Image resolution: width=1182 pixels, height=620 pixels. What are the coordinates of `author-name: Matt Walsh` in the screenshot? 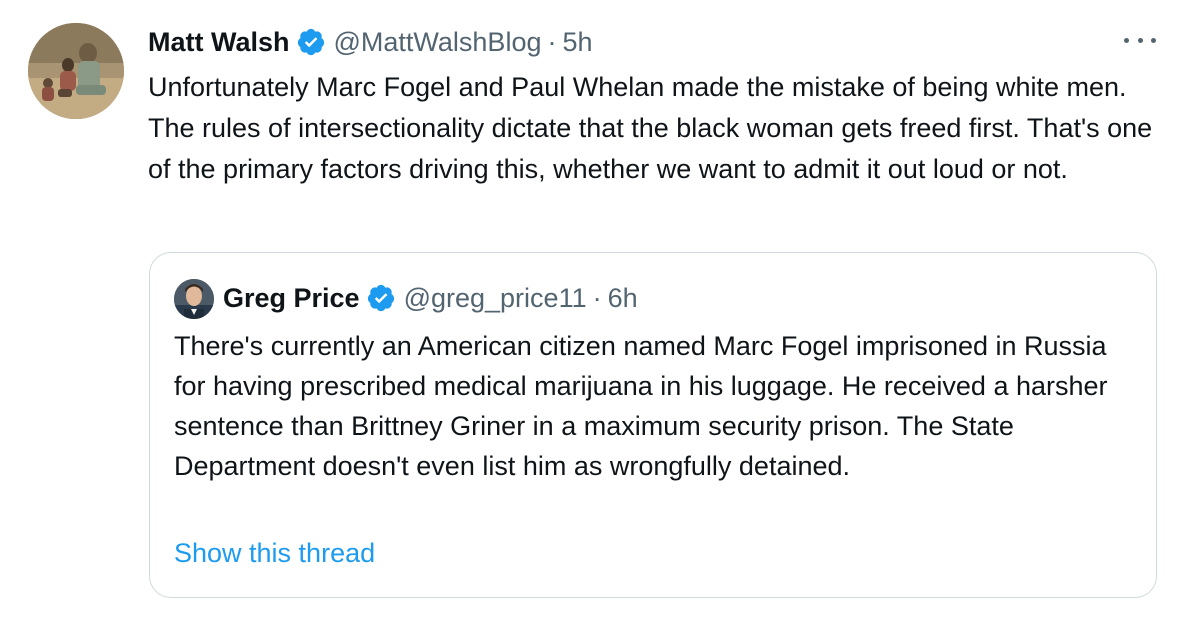 It's located at (219, 42).